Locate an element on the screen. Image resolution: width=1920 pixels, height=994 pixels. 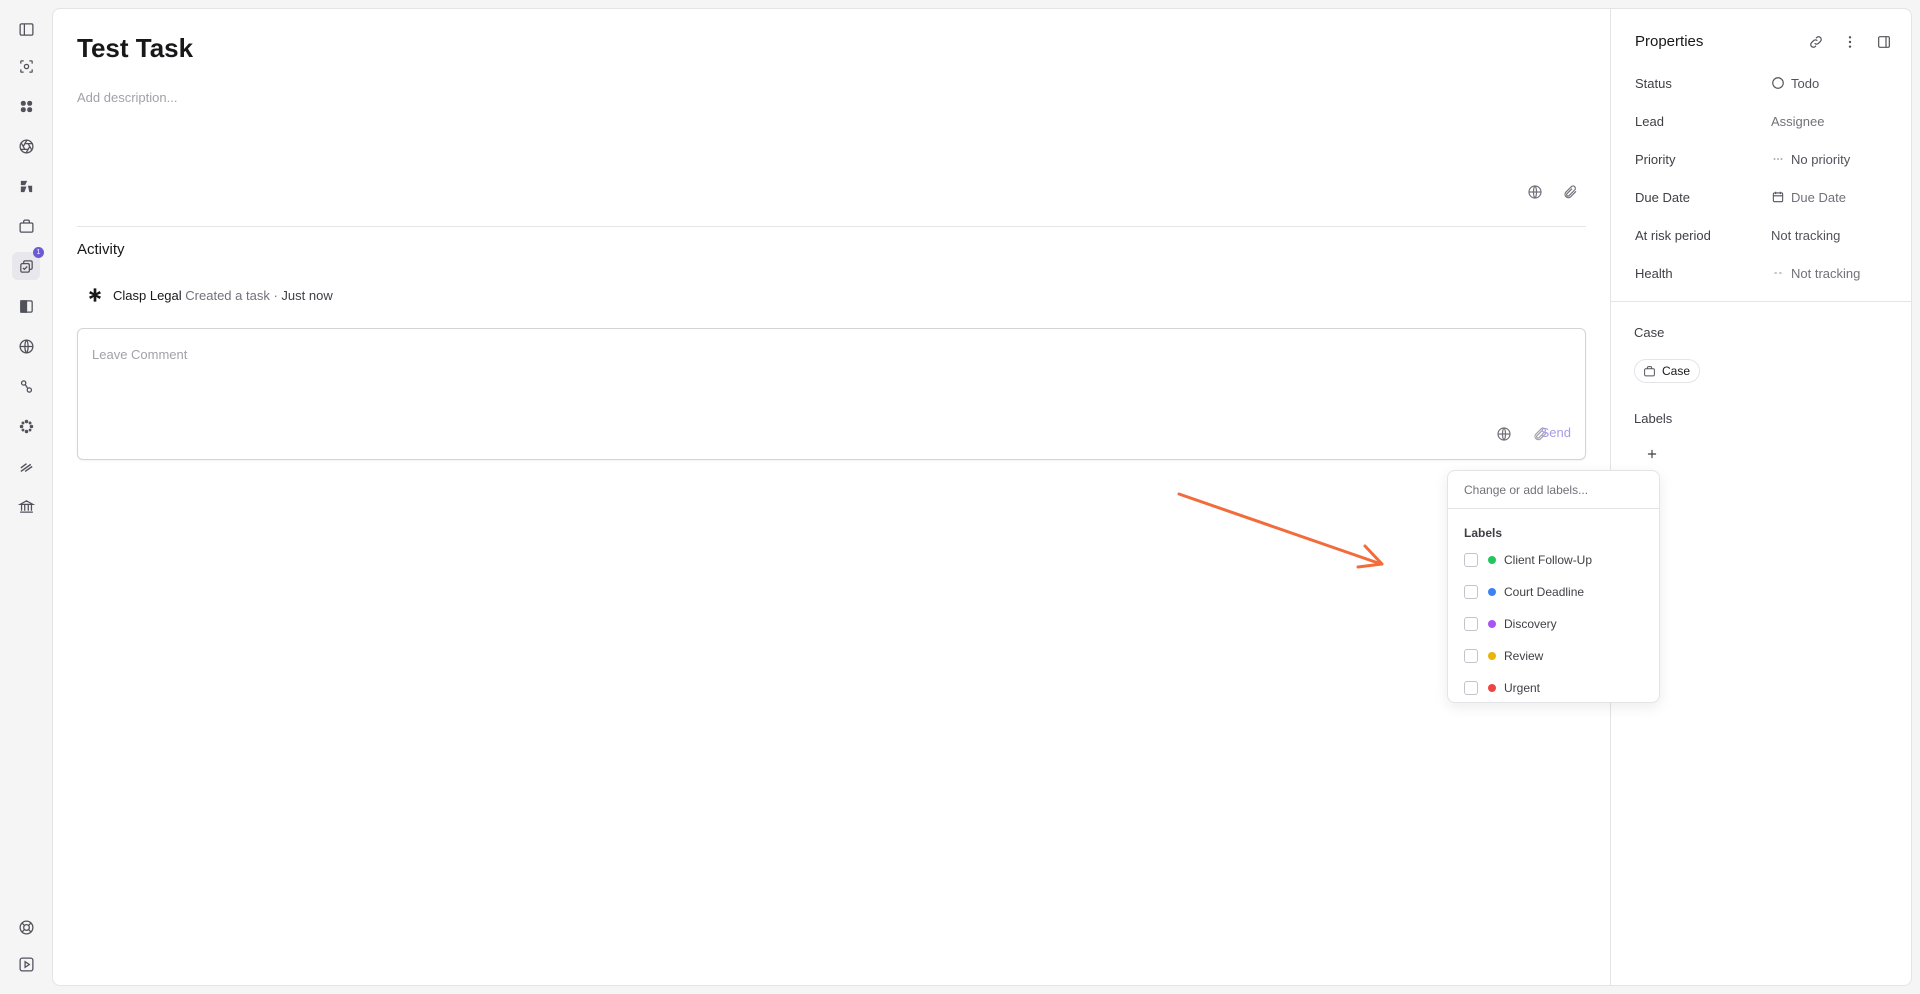
label-option-name: Client Follow-Up is located at coordinates (1548, 560).